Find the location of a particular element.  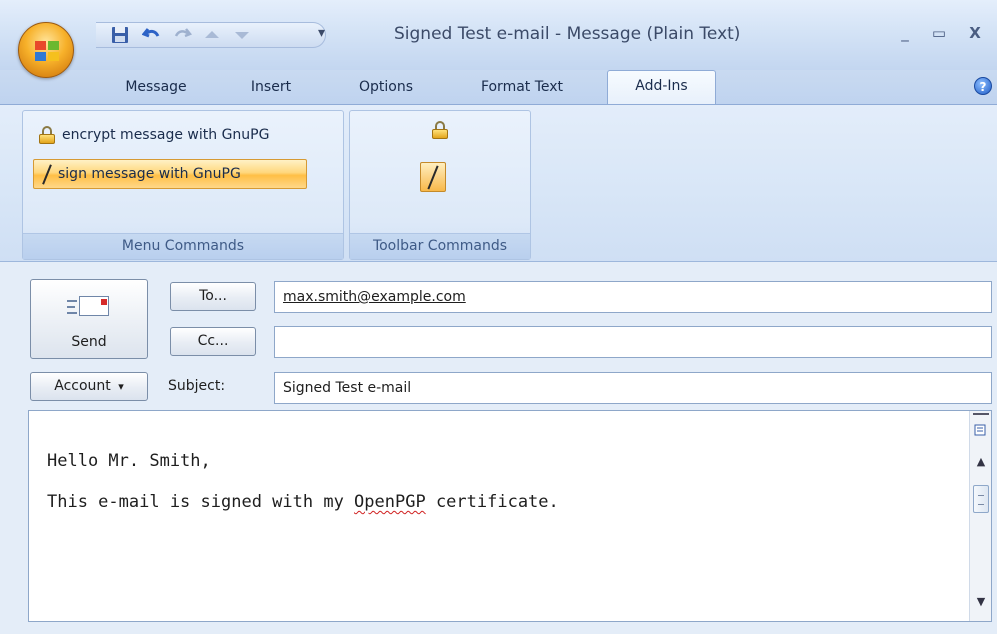

subject-label: Subject: is located at coordinates (197, 386).